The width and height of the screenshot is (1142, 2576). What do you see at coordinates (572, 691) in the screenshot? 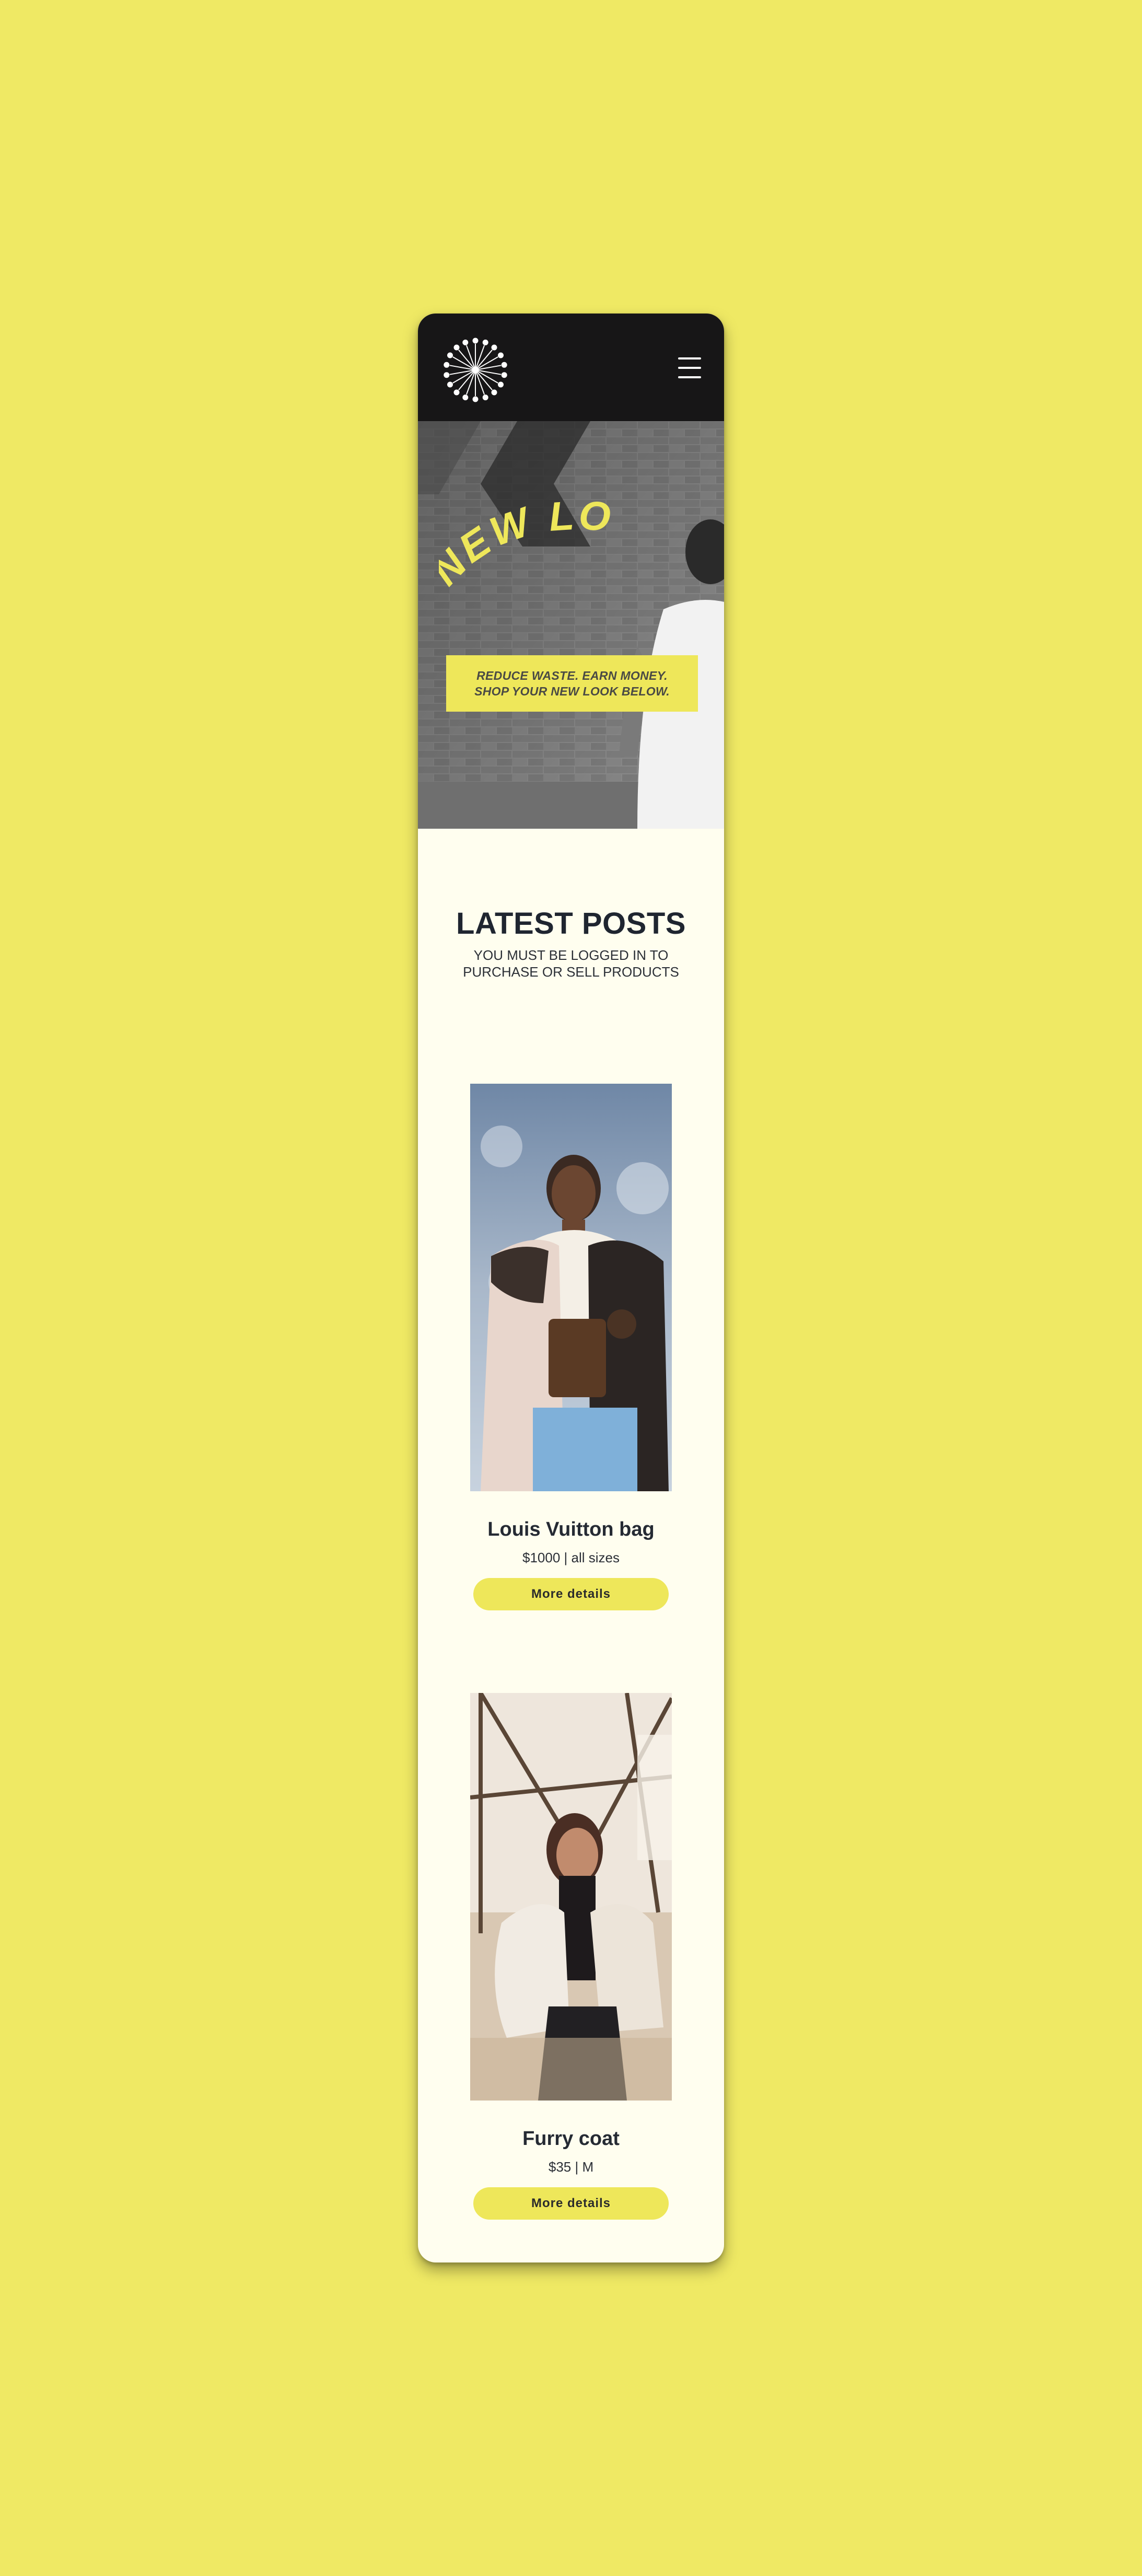
I see `hero-tagline-line2: SHOP YOUR NEW LOOK BELOW.` at bounding box center [572, 691].